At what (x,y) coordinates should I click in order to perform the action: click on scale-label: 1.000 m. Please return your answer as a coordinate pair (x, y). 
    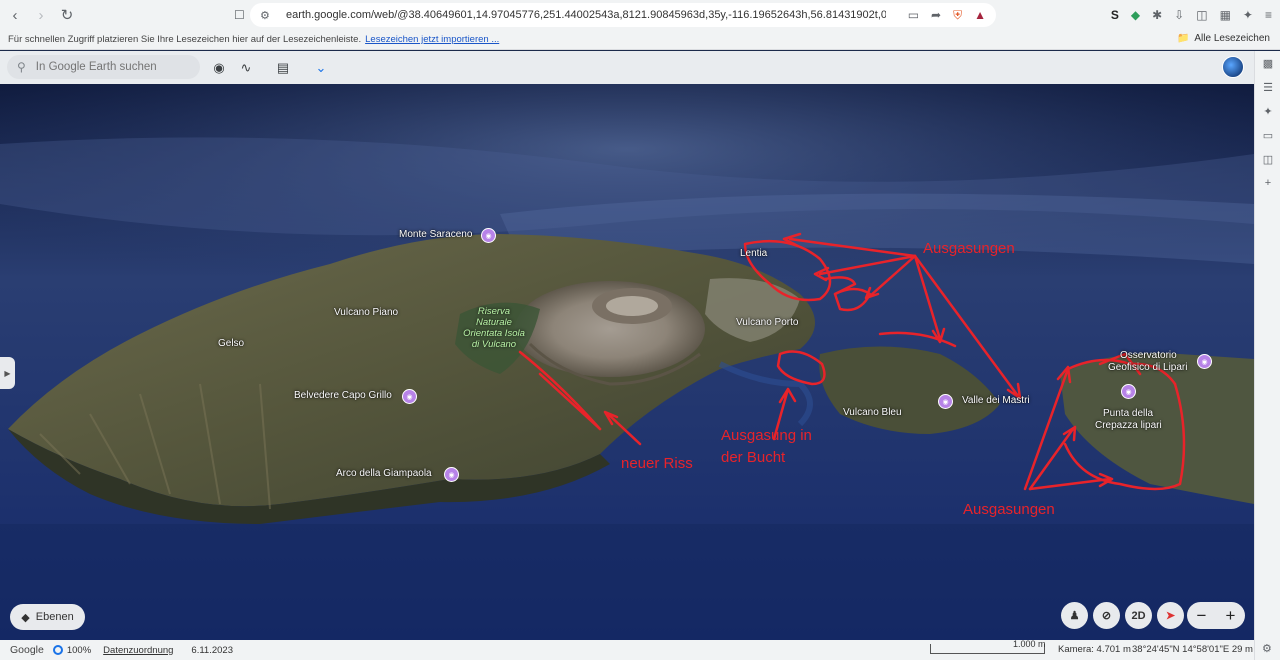
    Looking at the image, I should click on (1029, 644).